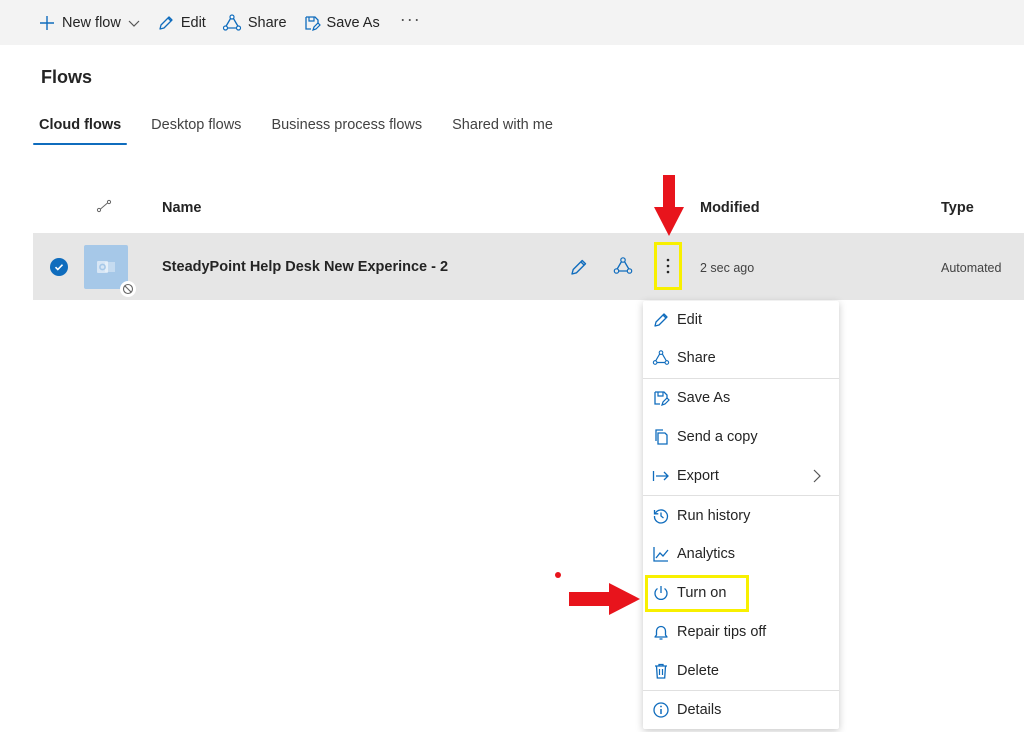 Image resolution: width=1024 pixels, height=732 pixels. What do you see at coordinates (704, 398) in the screenshot?
I see `menu-item-label: Save As` at bounding box center [704, 398].